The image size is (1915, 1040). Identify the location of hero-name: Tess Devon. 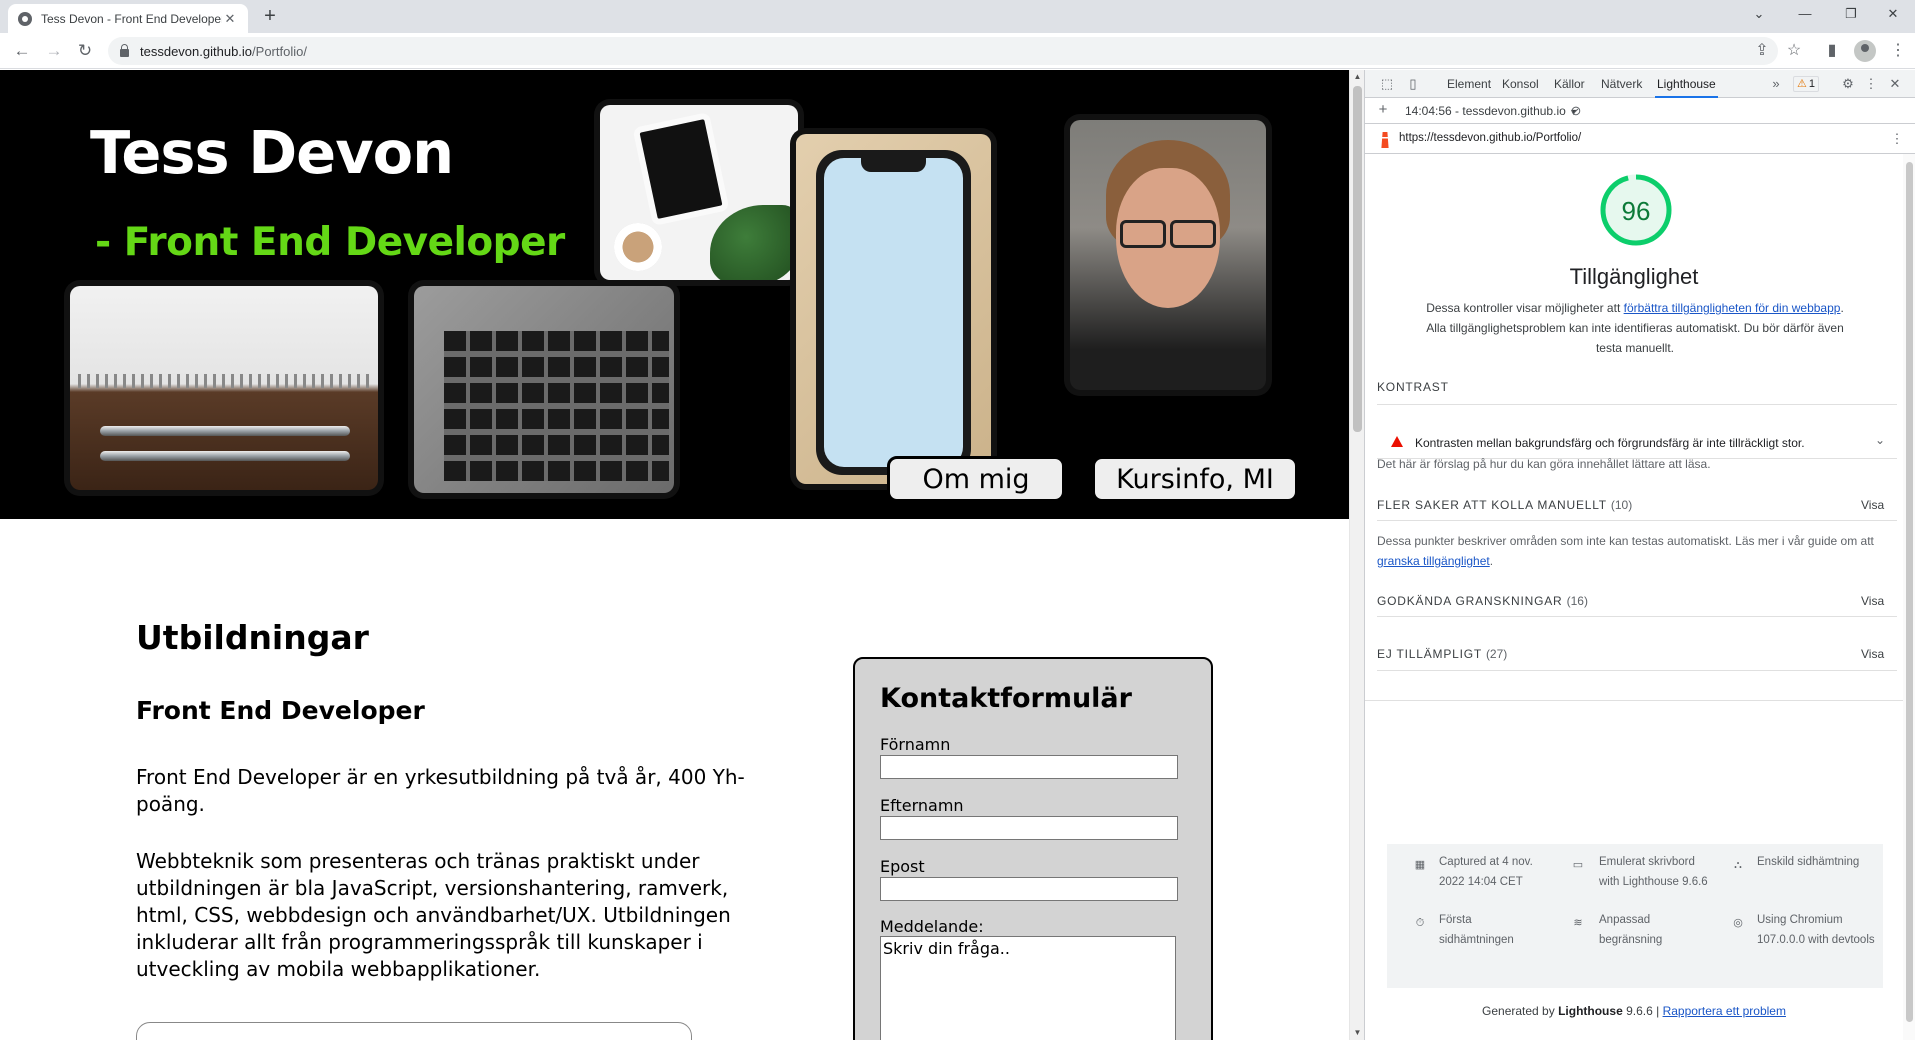
(272, 152).